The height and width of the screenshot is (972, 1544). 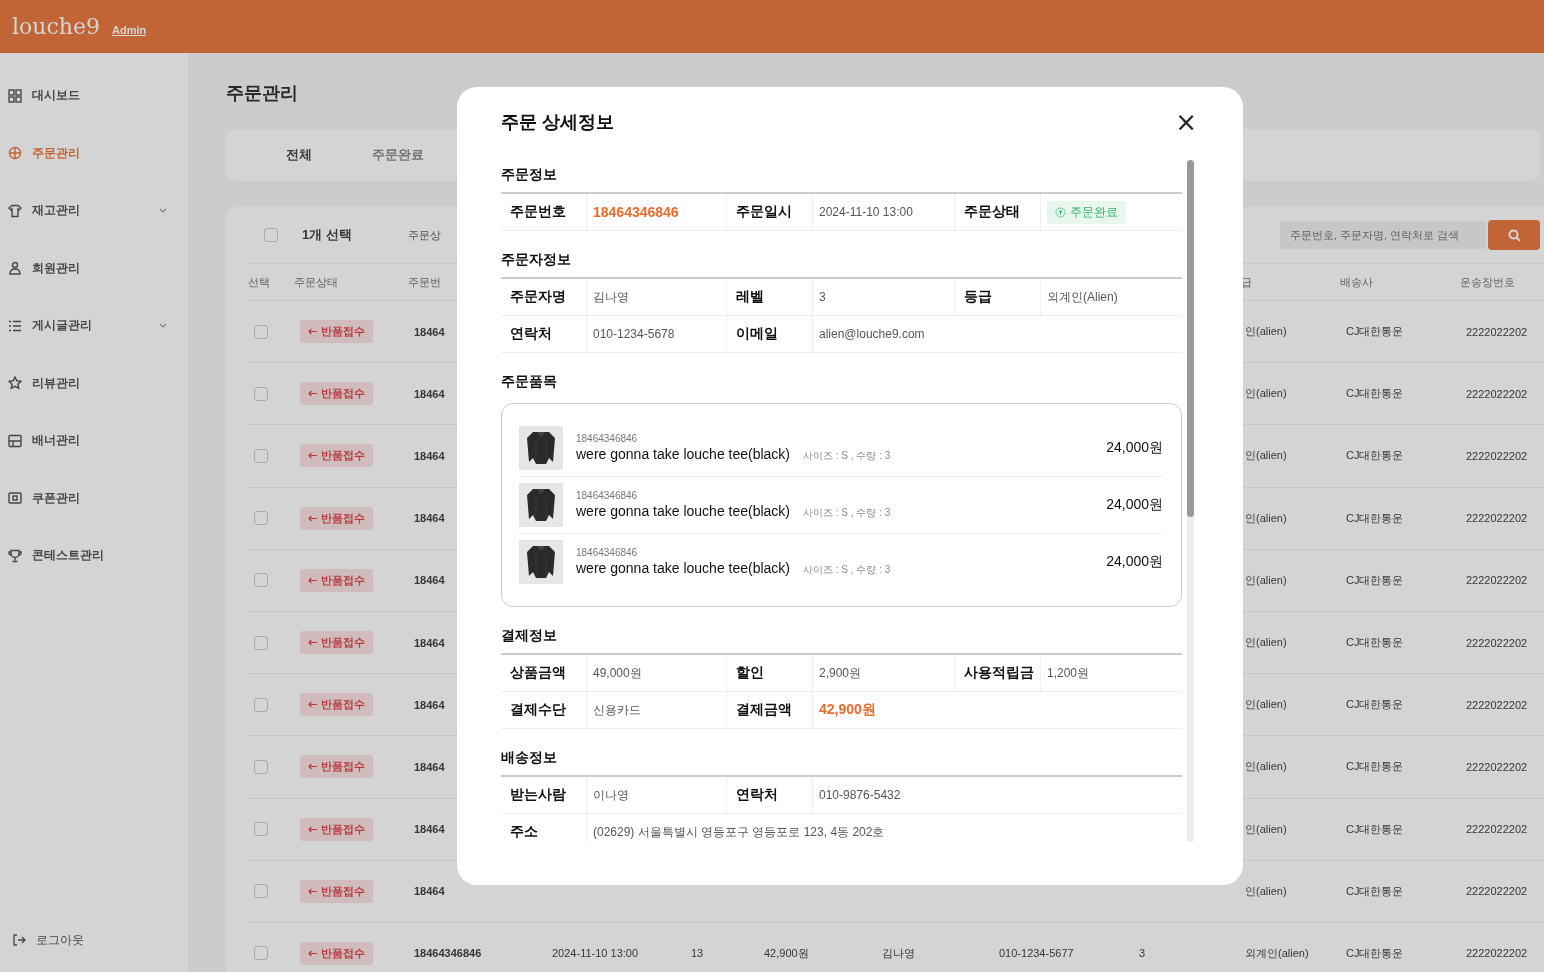 What do you see at coordinates (757, 795) in the screenshot?
I see `field-label: 연락처` at bounding box center [757, 795].